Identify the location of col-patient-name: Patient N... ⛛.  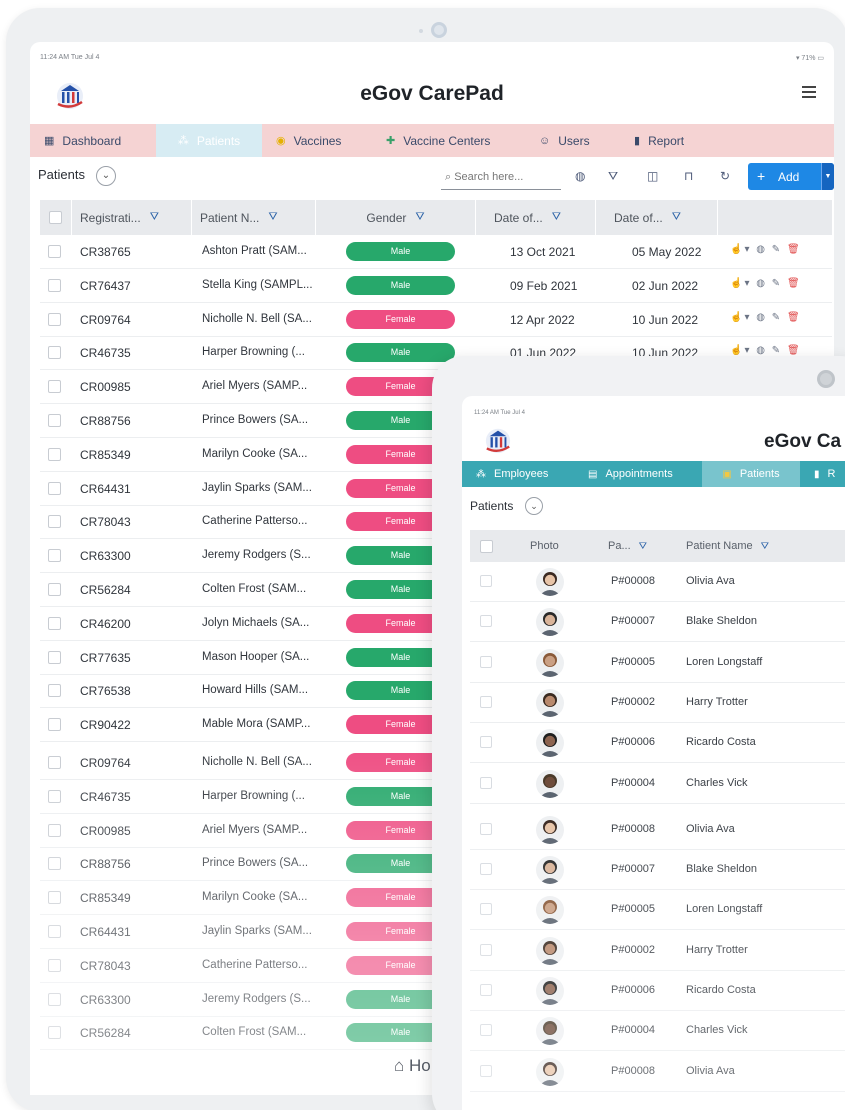
(254, 217).